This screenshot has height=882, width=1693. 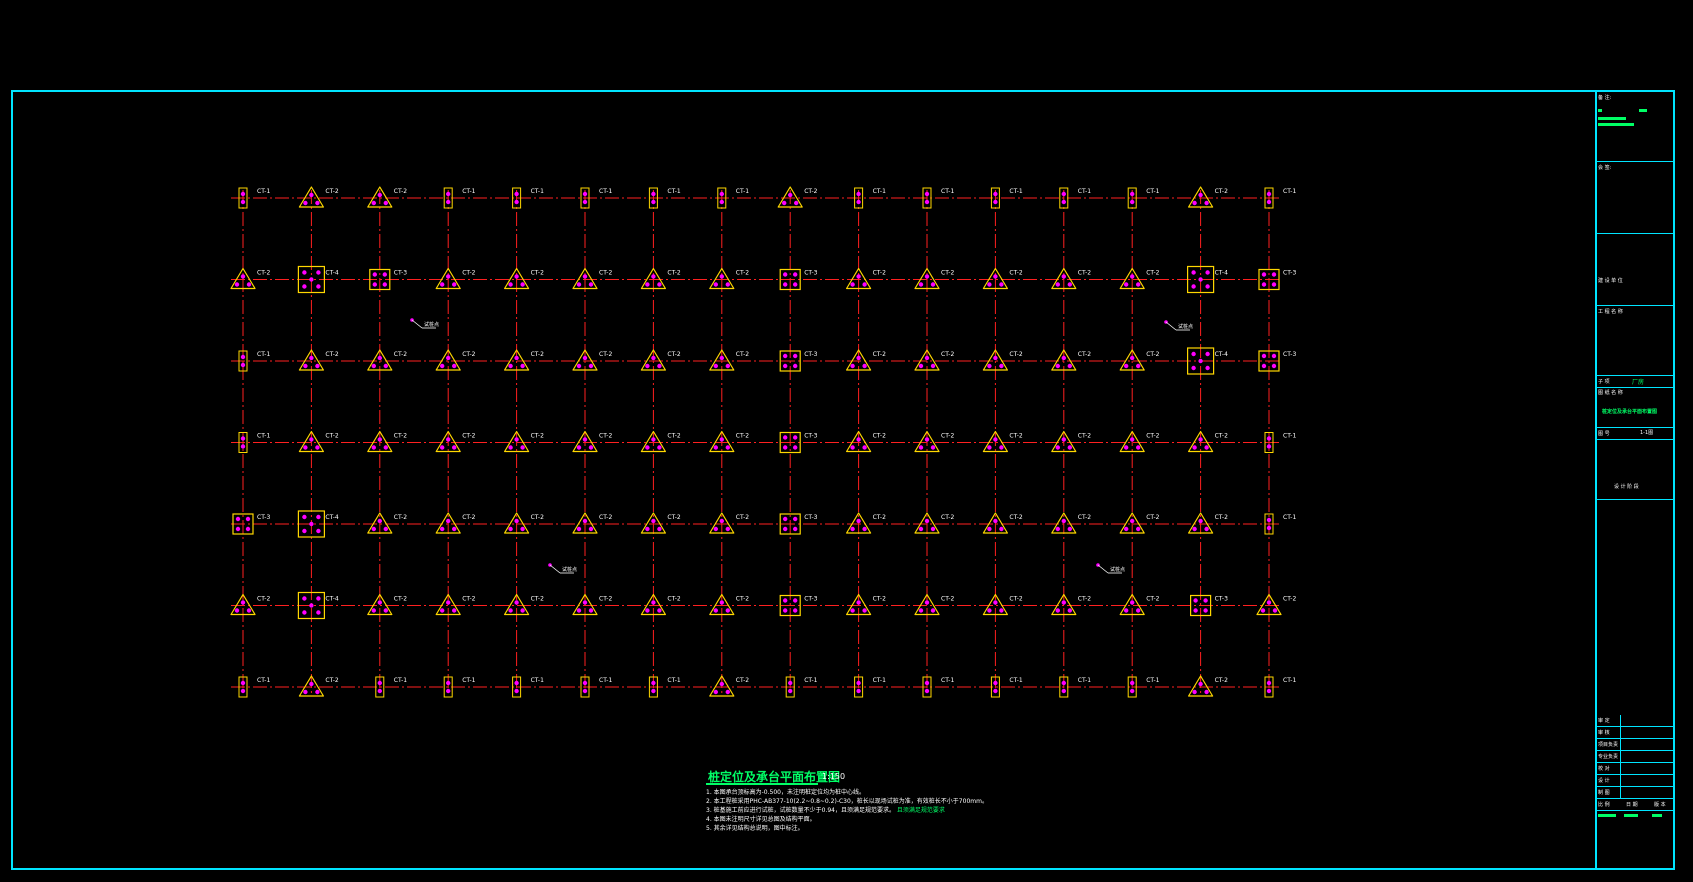 I want to click on approval-row: 校 对, so click(x=1635, y=769).